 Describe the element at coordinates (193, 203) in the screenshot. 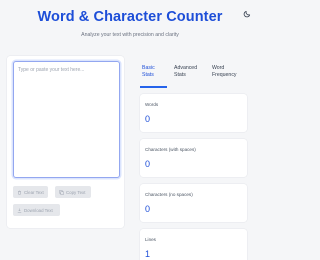

I see `stat-card-characters-no-spaces: Characters (no spaces) 0` at that location.